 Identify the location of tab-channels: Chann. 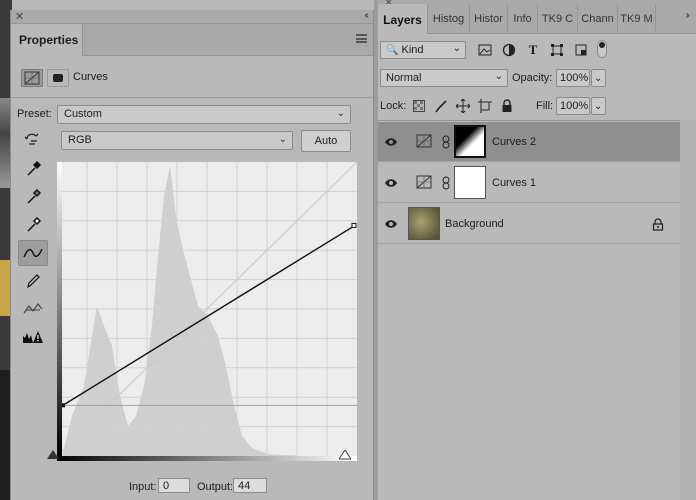
(598, 19).